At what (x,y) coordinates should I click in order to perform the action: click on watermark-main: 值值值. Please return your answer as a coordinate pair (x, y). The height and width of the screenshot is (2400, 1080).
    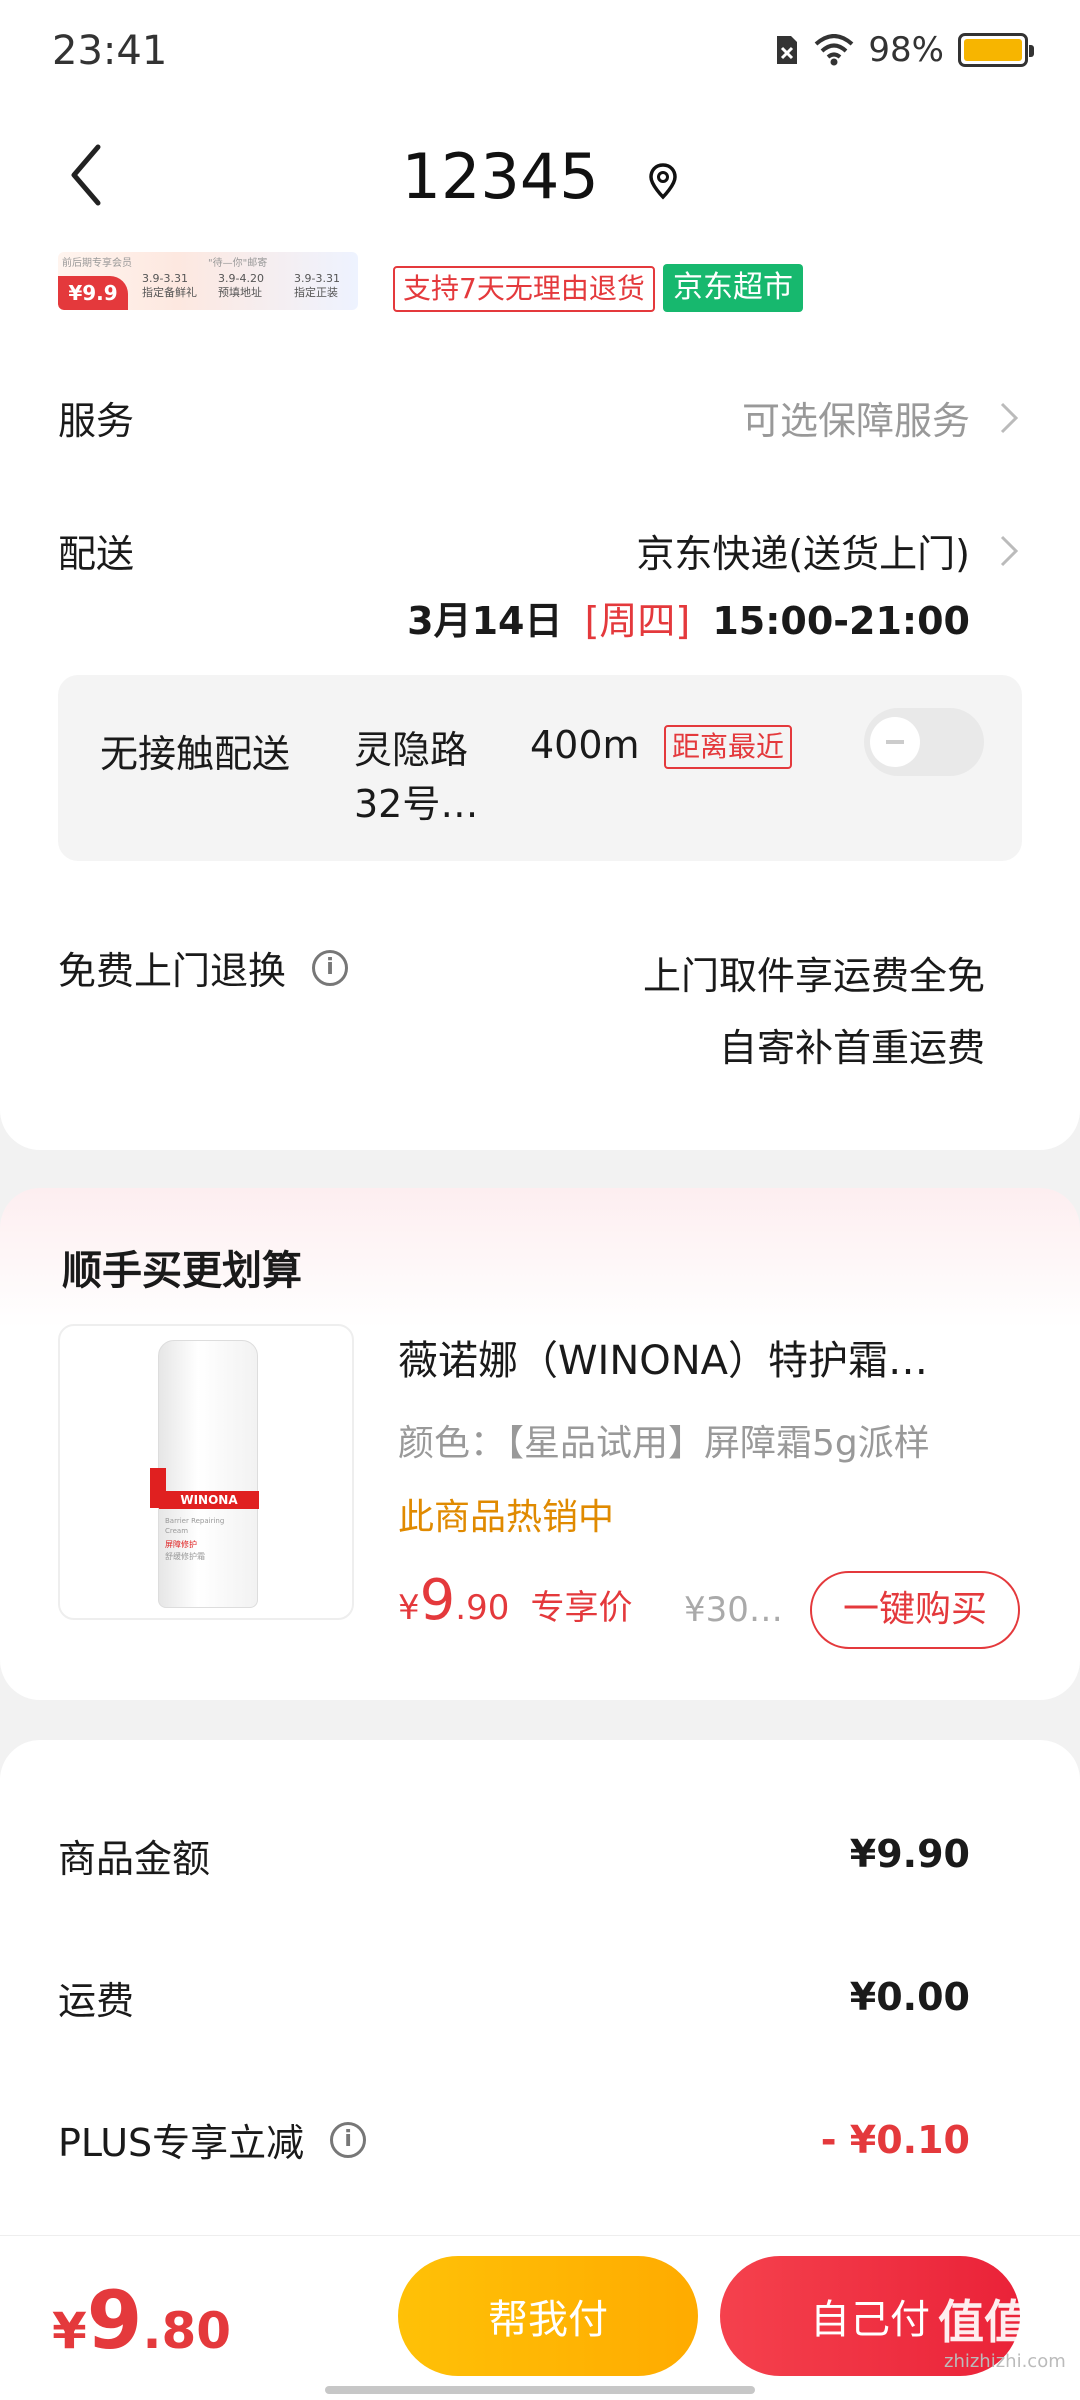
    Looking at the image, I should click on (1007, 2322).